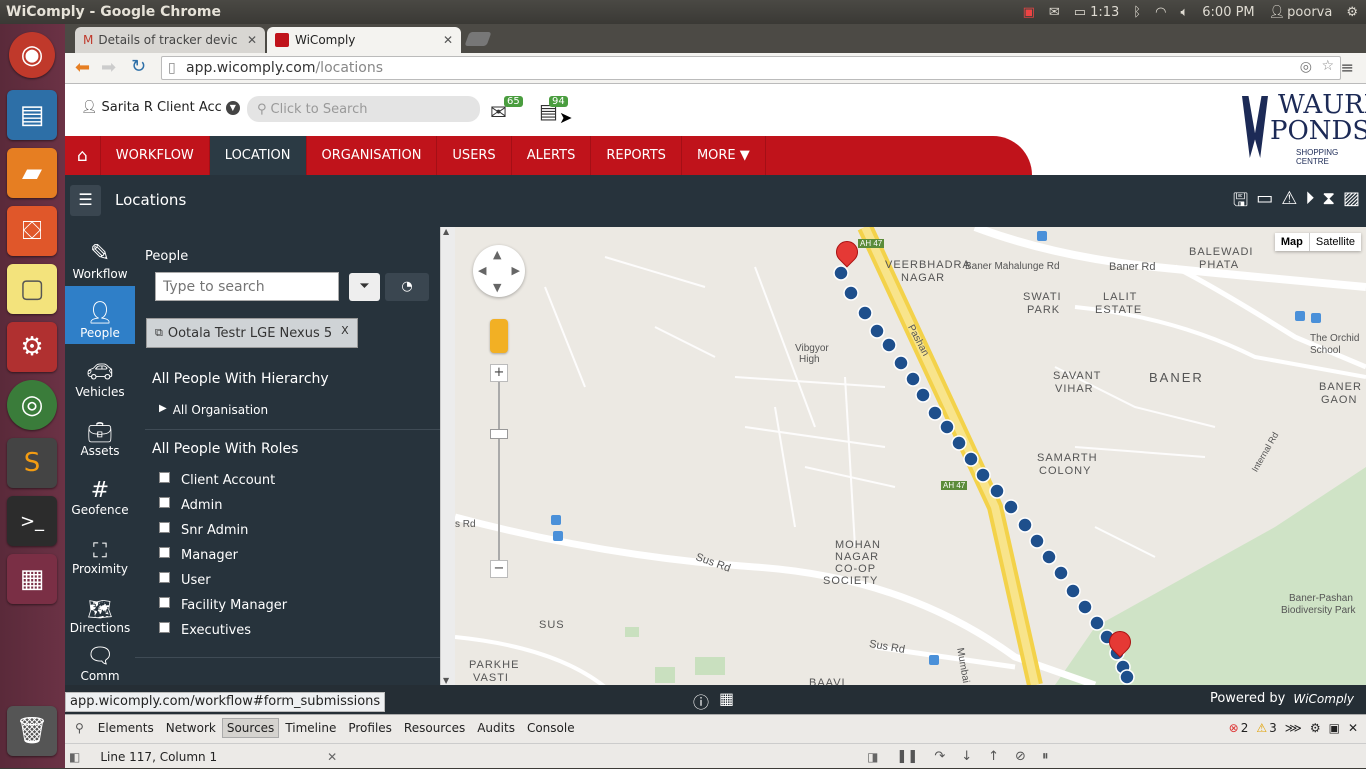  What do you see at coordinates (252, 40) in the screenshot?
I see `close-tab-icon: ✕` at bounding box center [252, 40].